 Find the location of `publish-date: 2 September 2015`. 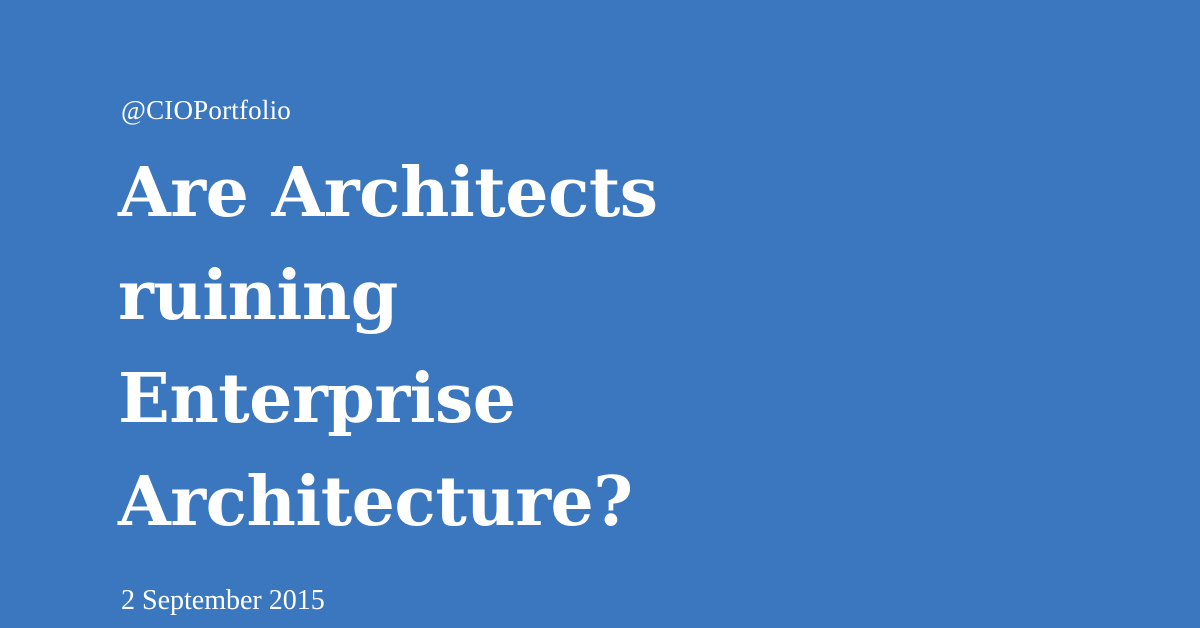

publish-date: 2 September 2015 is located at coordinates (223, 600).